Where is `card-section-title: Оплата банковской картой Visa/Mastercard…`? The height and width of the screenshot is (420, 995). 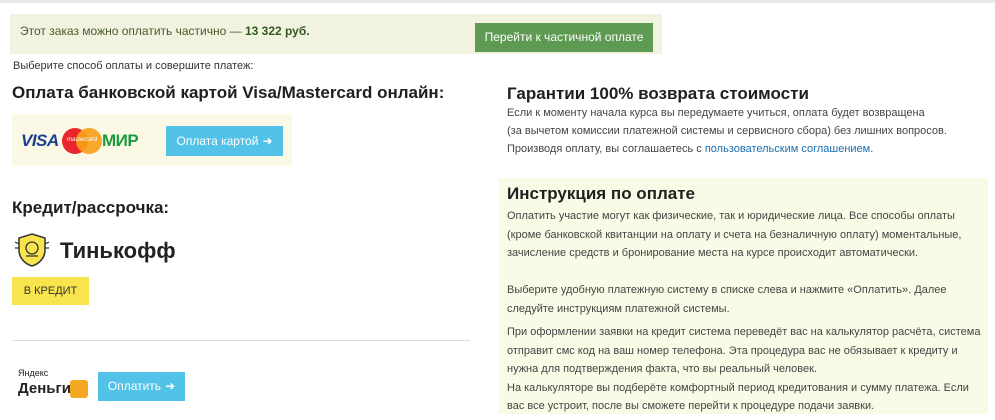
card-section-title: Оплата банковской картой Visa/Mastercard… is located at coordinates (228, 92).